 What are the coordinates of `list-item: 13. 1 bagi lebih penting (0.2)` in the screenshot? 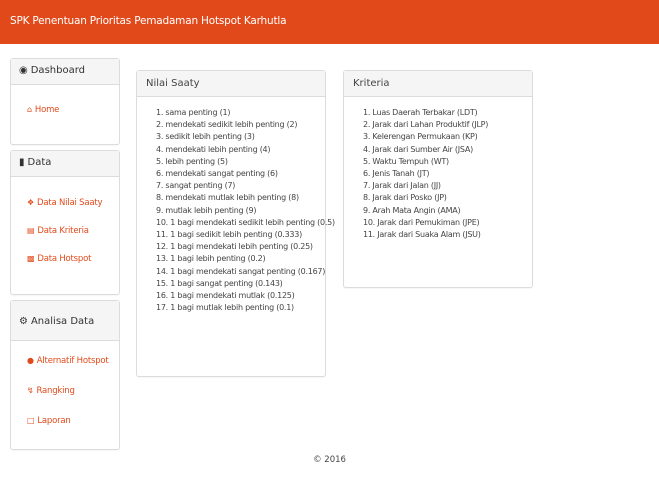 It's located at (211, 259).